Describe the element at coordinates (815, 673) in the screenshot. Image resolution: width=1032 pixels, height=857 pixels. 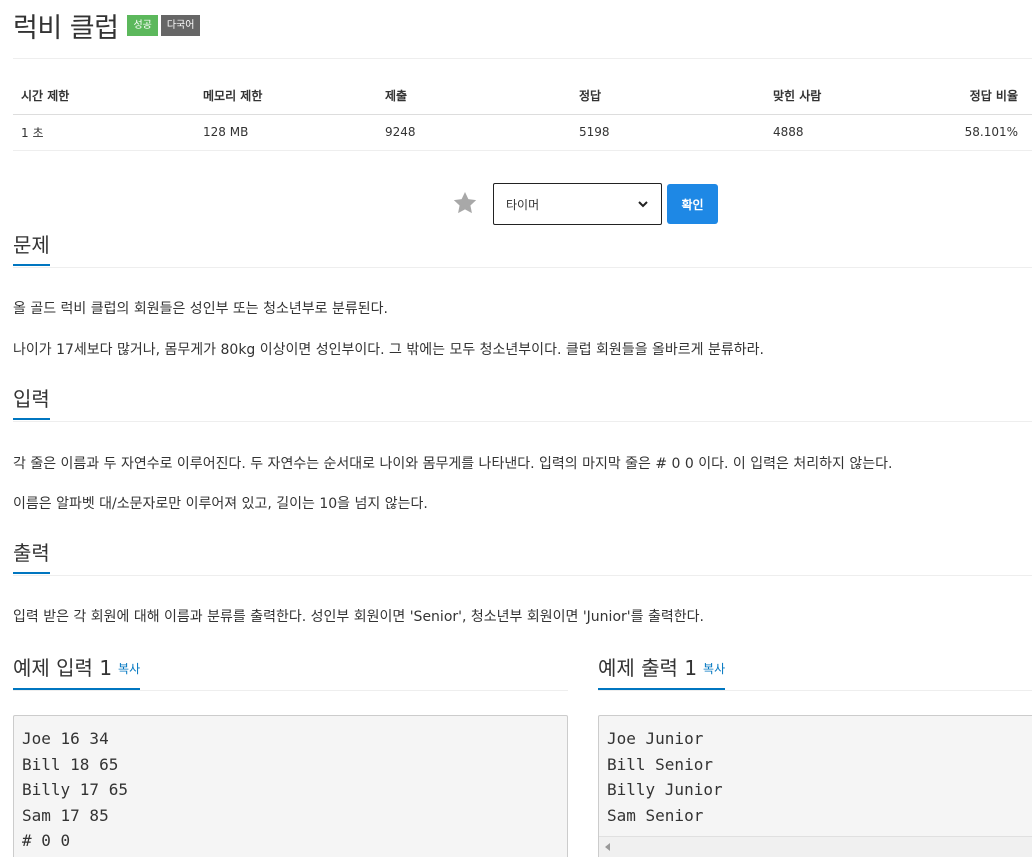
I see `sample-output-header: 예제 출력 1 복사` at that location.